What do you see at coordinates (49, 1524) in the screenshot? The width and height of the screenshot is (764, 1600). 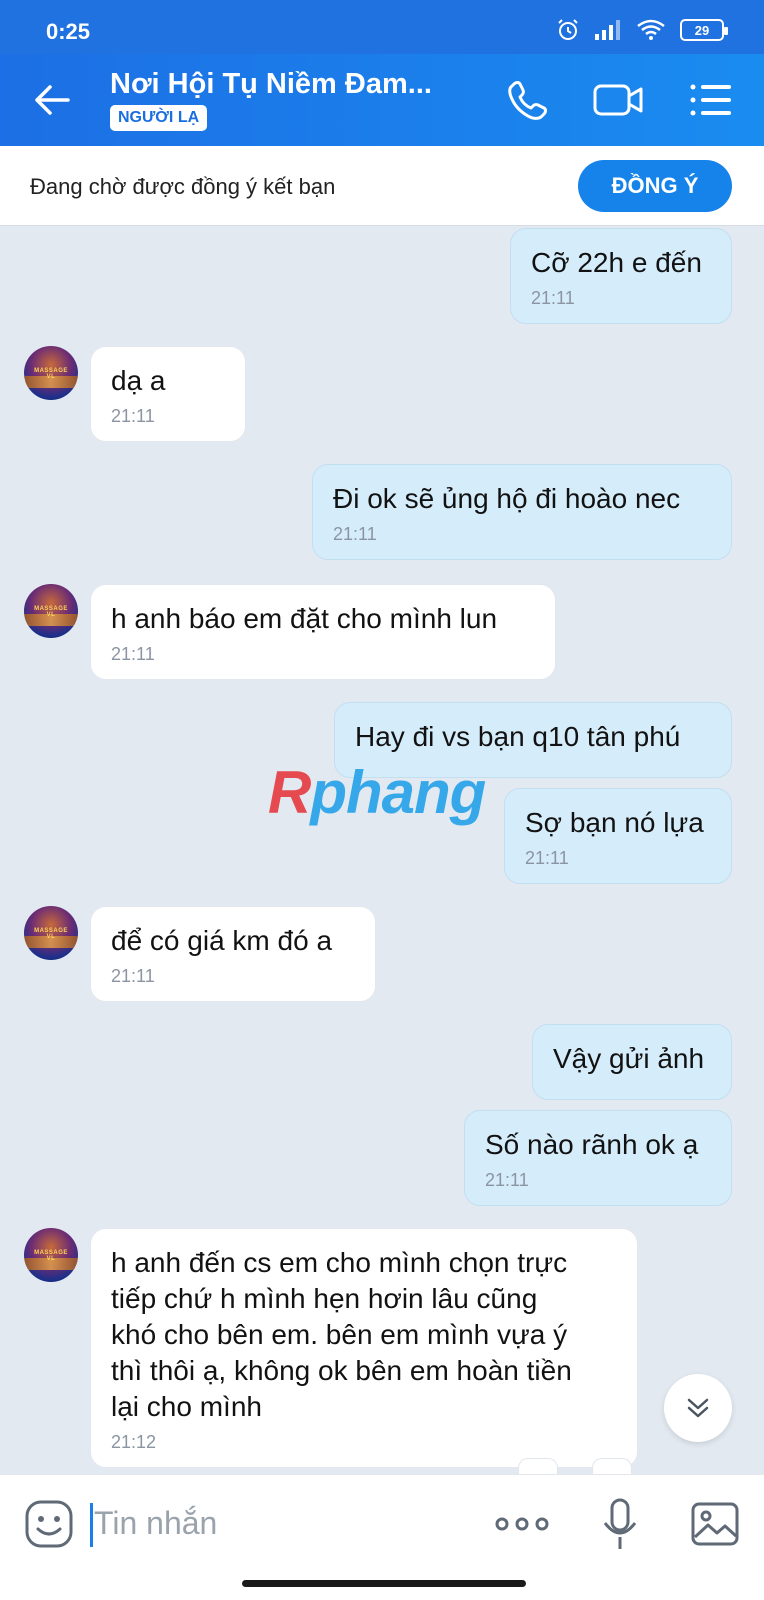 I see `emoji-icon` at bounding box center [49, 1524].